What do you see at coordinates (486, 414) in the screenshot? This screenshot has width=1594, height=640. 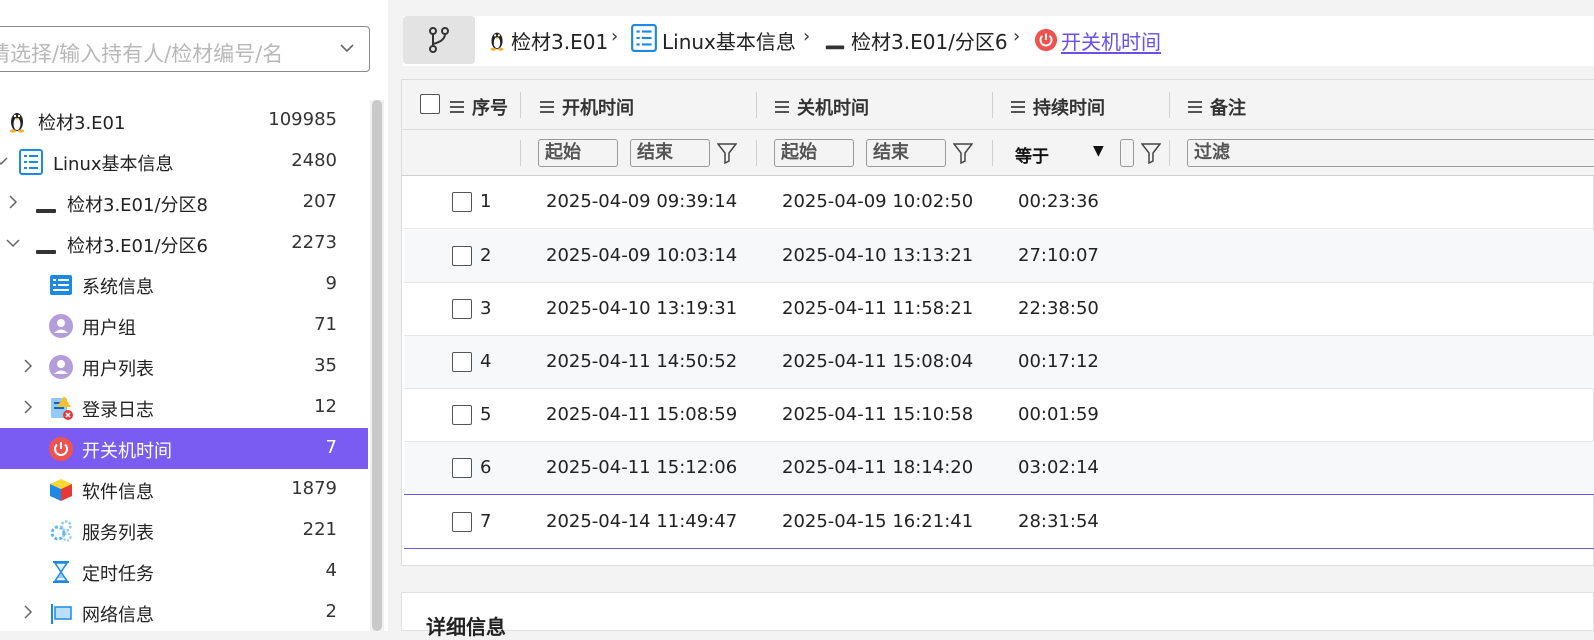 I see `cell-no: 5` at bounding box center [486, 414].